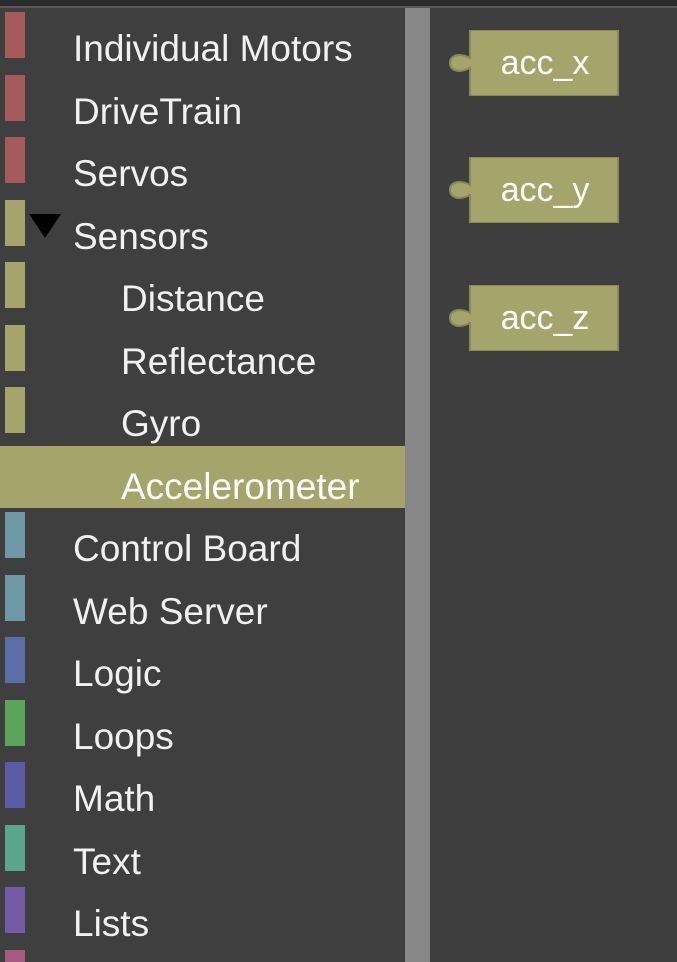 The height and width of the screenshot is (962, 677). I want to click on toolbox-category-individual-motors: Individual Motors, so click(202, 39).